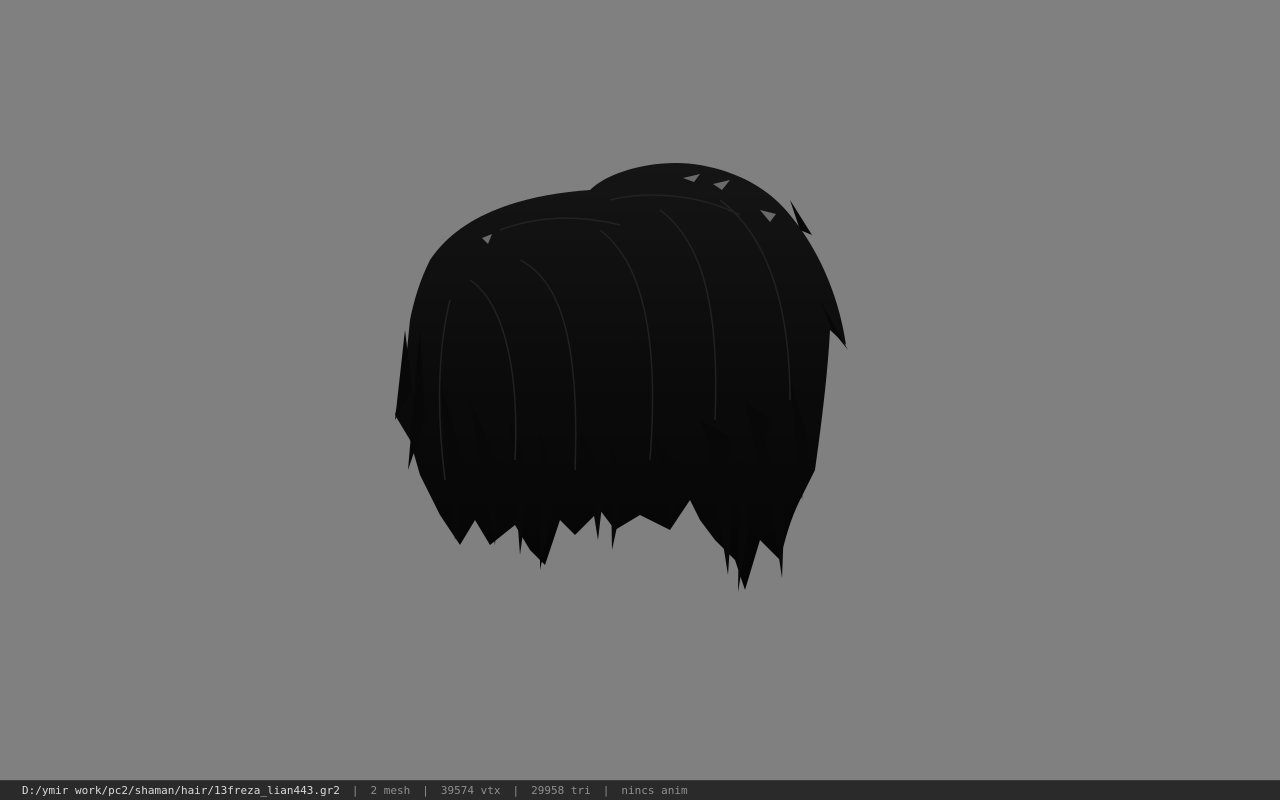 Image resolution: width=1280 pixels, height=800 pixels. I want to click on mesh-count: 2 mesh, so click(390, 790).